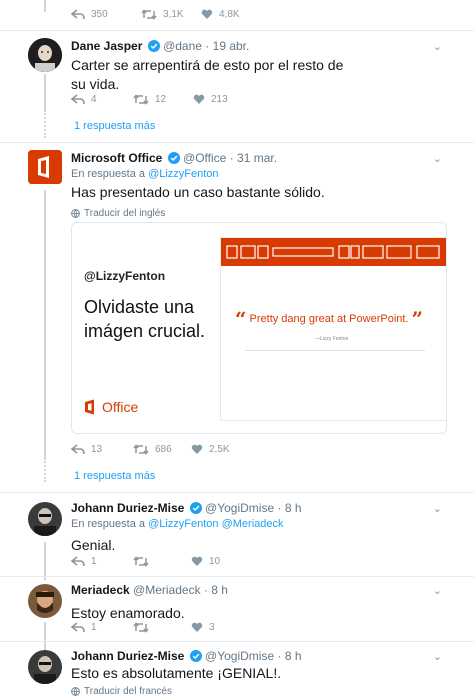 The height and width of the screenshot is (700, 474). What do you see at coordinates (329, 319) in the screenshot?
I see `slide-quote: “ Pretty dang great at PowerPoint. ”` at bounding box center [329, 319].